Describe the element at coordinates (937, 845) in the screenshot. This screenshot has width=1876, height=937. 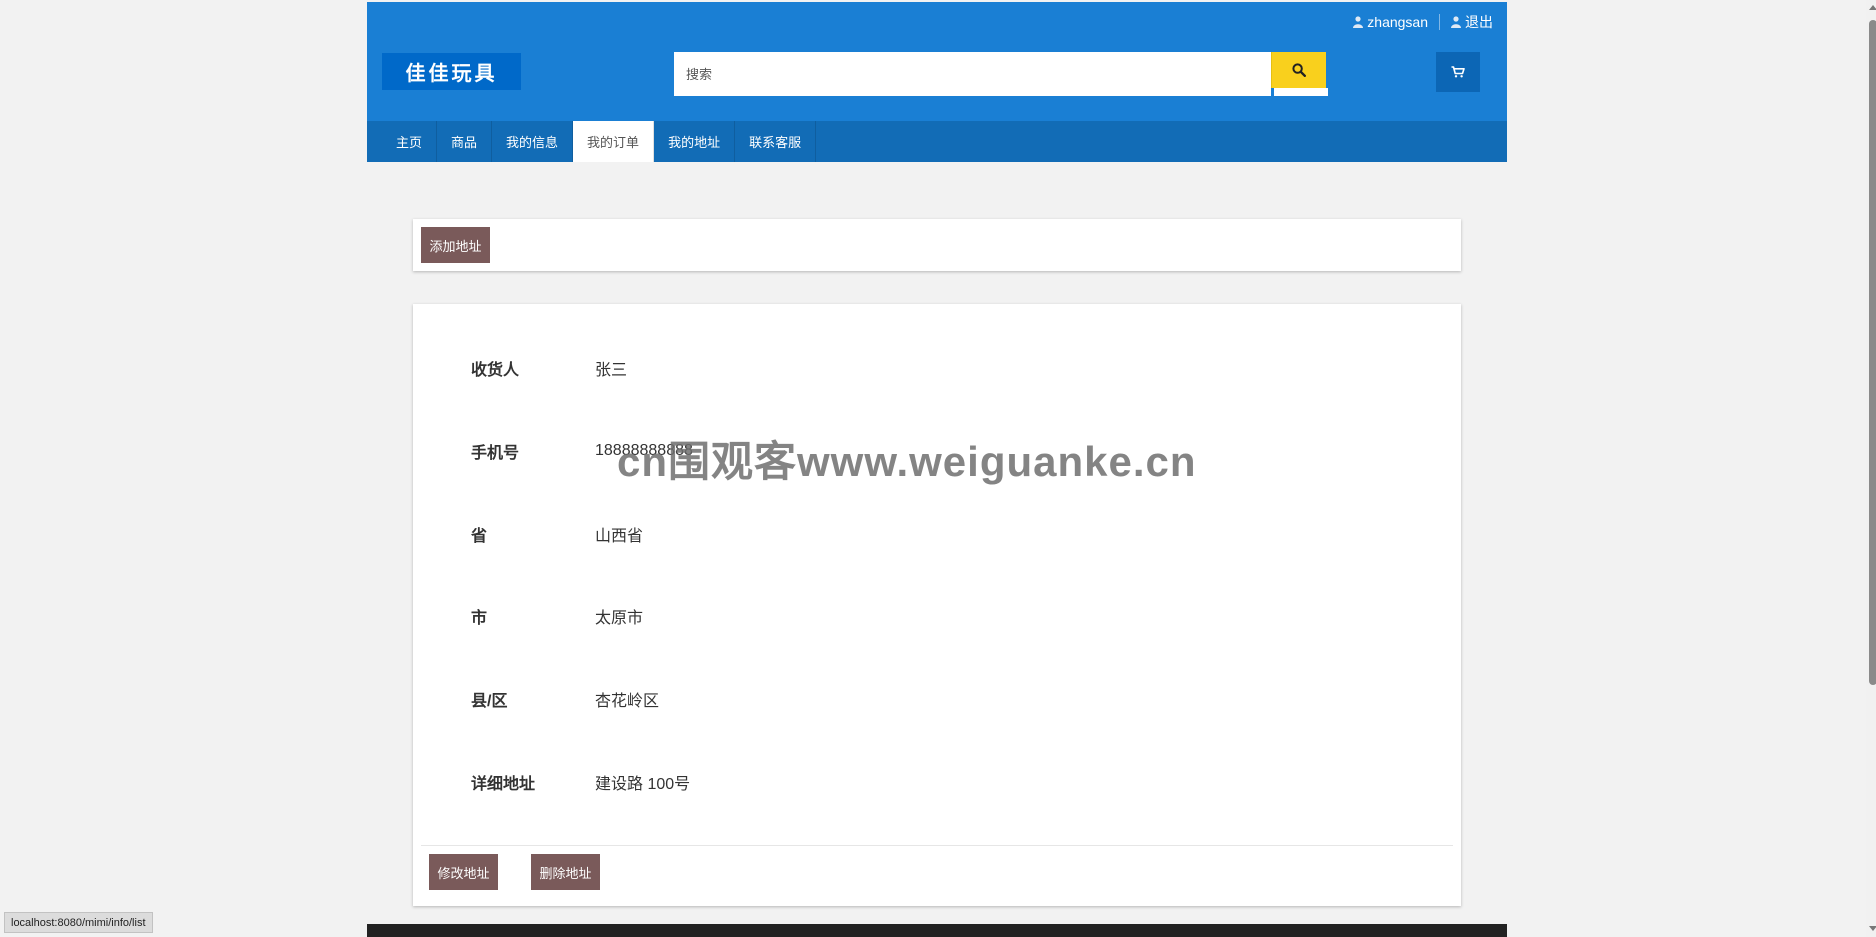
I see `card-divider` at that location.